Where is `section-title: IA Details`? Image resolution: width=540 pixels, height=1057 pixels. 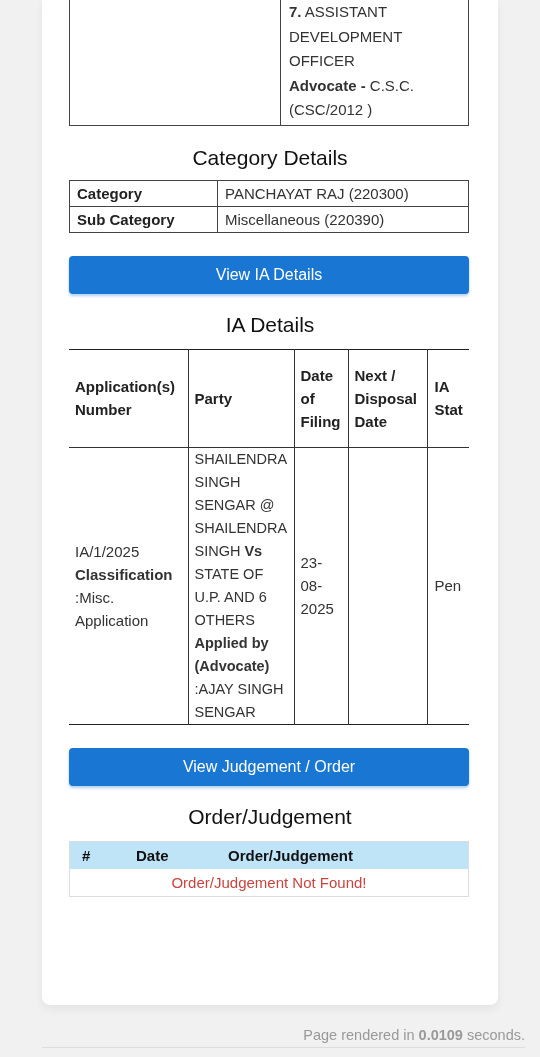 section-title: IA Details is located at coordinates (270, 324).